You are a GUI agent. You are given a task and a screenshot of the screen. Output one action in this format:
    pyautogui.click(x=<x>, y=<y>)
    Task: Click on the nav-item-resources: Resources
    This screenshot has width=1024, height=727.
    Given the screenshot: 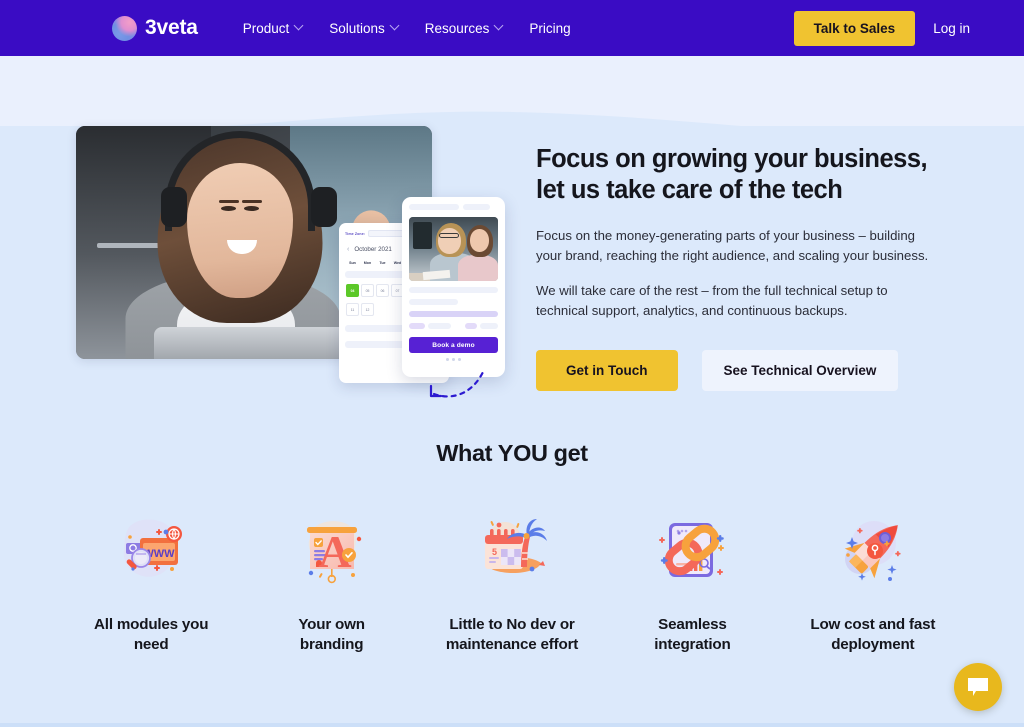 What is the action you would take?
    pyautogui.click(x=464, y=28)
    